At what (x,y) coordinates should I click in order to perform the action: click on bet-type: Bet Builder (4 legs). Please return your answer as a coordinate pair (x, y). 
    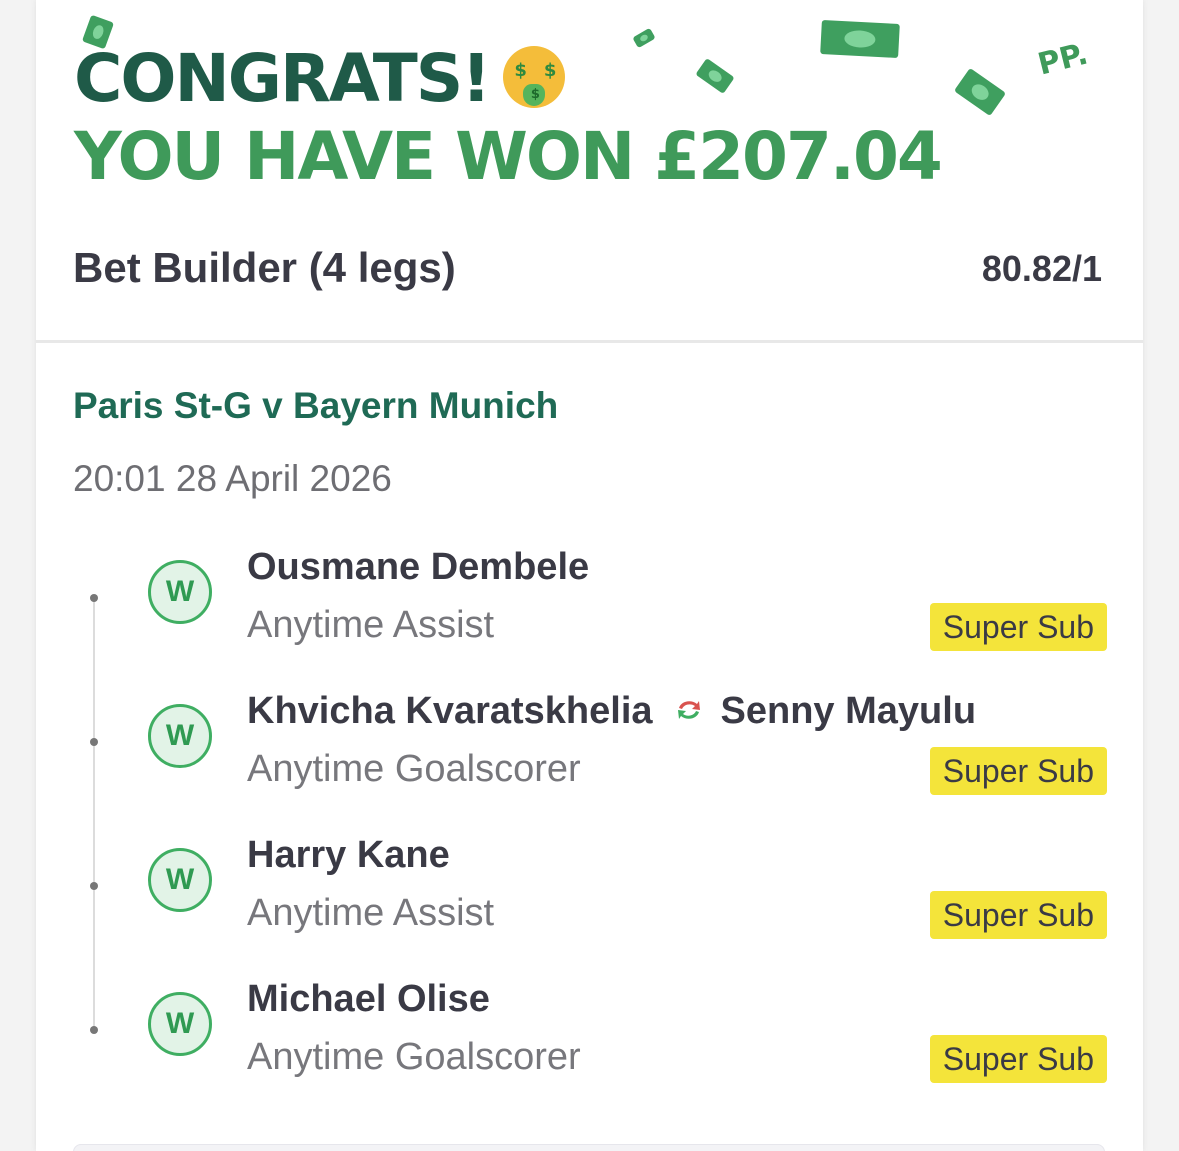
    Looking at the image, I should click on (264, 267).